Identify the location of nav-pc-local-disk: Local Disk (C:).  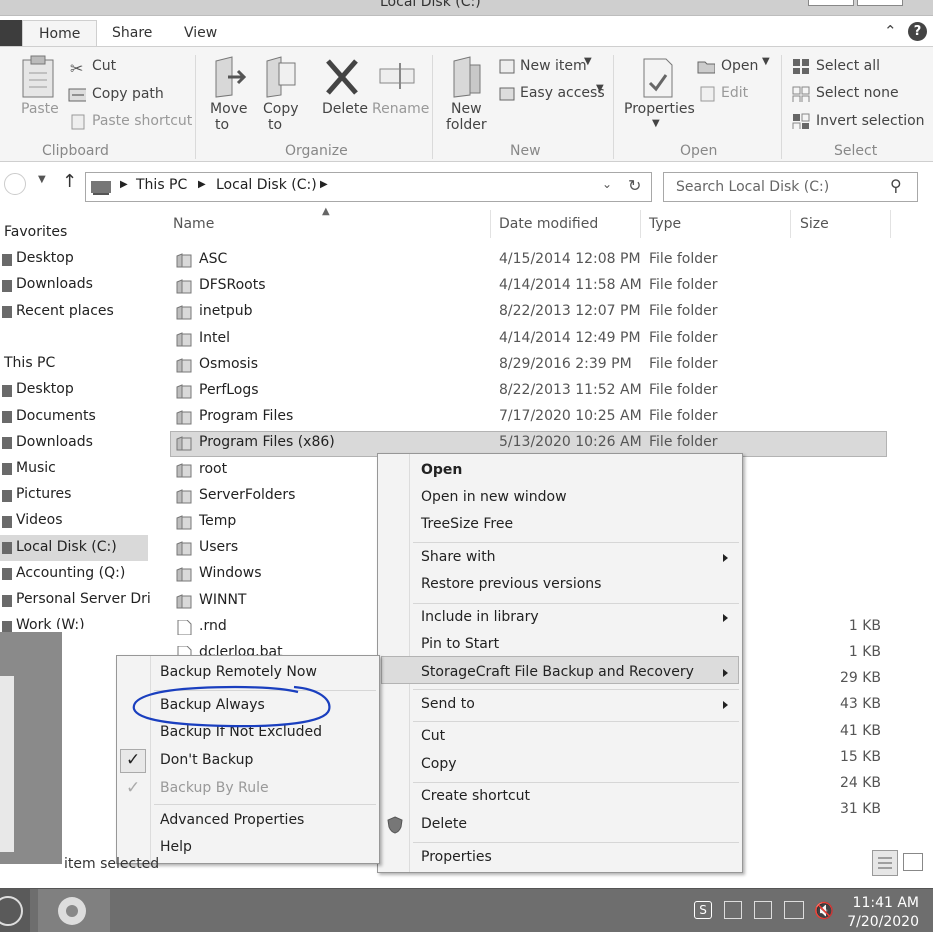
(66, 547).